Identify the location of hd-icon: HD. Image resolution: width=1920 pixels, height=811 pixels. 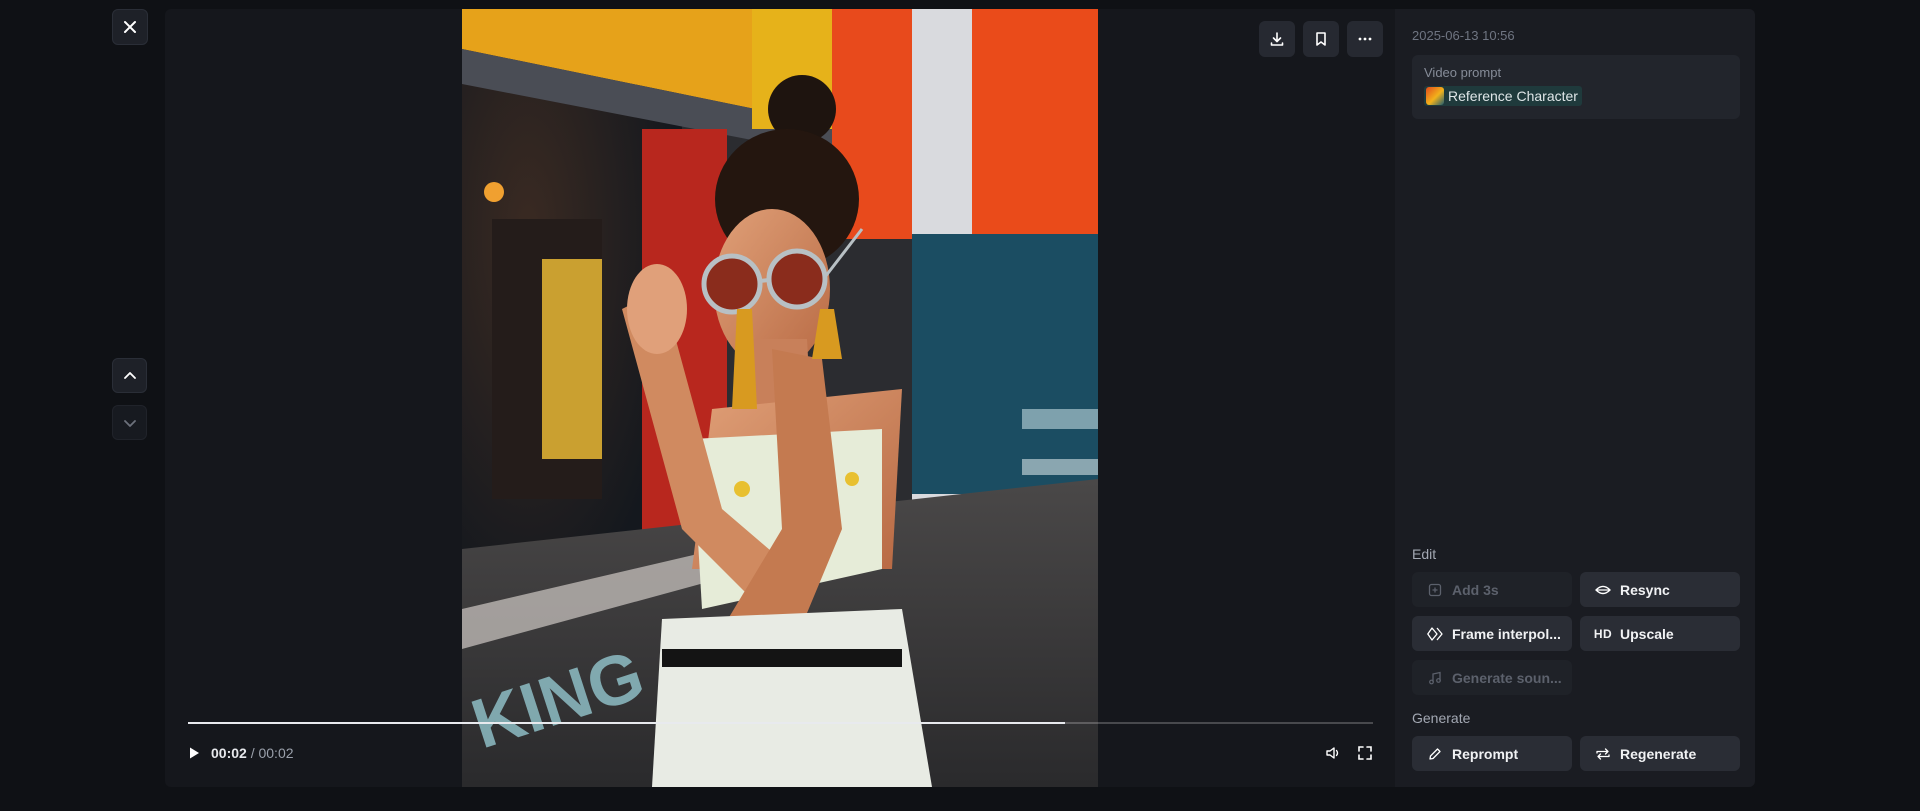
(1603, 633).